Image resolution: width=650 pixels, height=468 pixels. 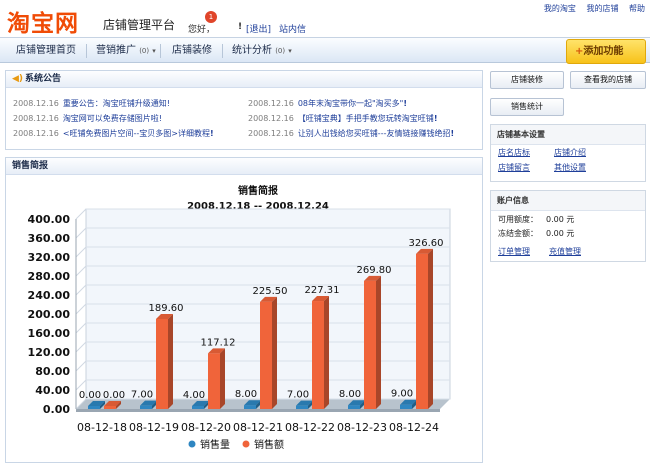 What do you see at coordinates (322, 290) in the screenshot?
I see `data-label: 227.31` at bounding box center [322, 290].